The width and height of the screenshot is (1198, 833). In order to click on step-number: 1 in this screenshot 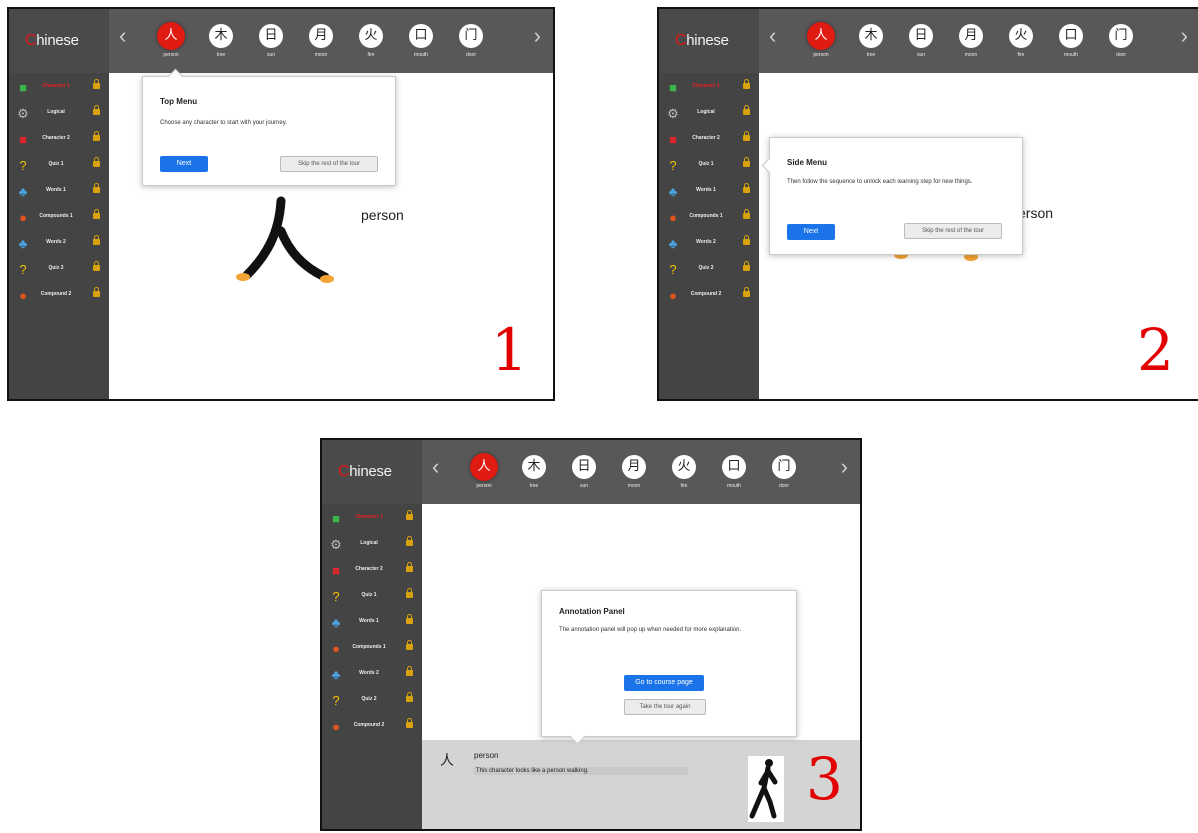, I will do `click(509, 350)`.